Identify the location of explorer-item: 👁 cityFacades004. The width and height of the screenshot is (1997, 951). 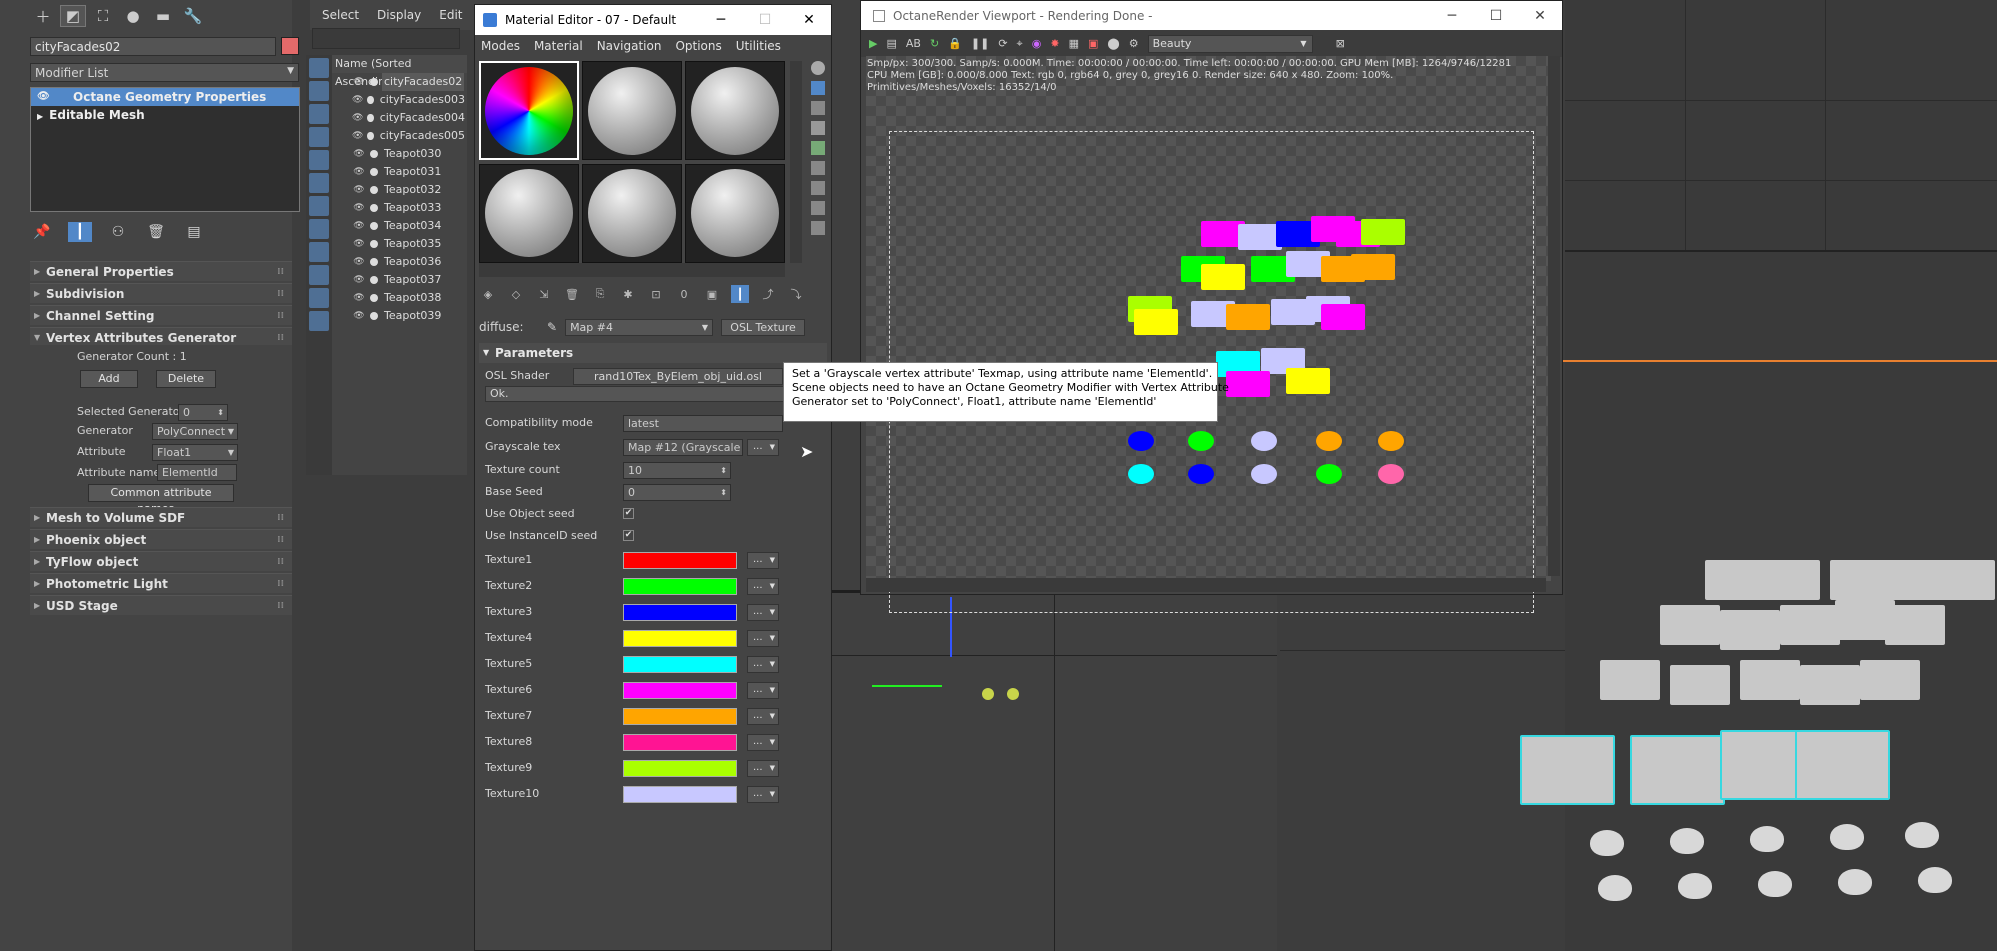
(399, 118).